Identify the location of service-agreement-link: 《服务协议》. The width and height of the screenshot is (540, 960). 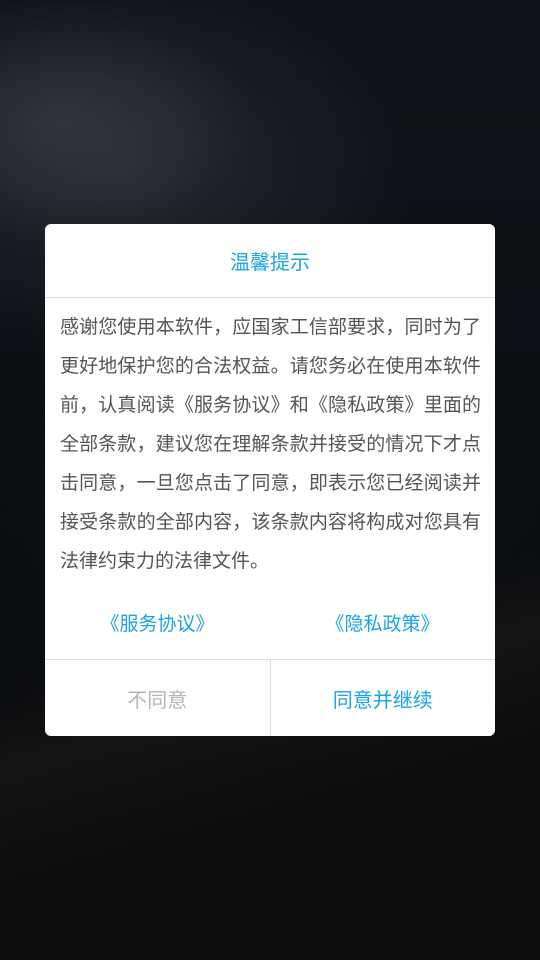
(157, 622).